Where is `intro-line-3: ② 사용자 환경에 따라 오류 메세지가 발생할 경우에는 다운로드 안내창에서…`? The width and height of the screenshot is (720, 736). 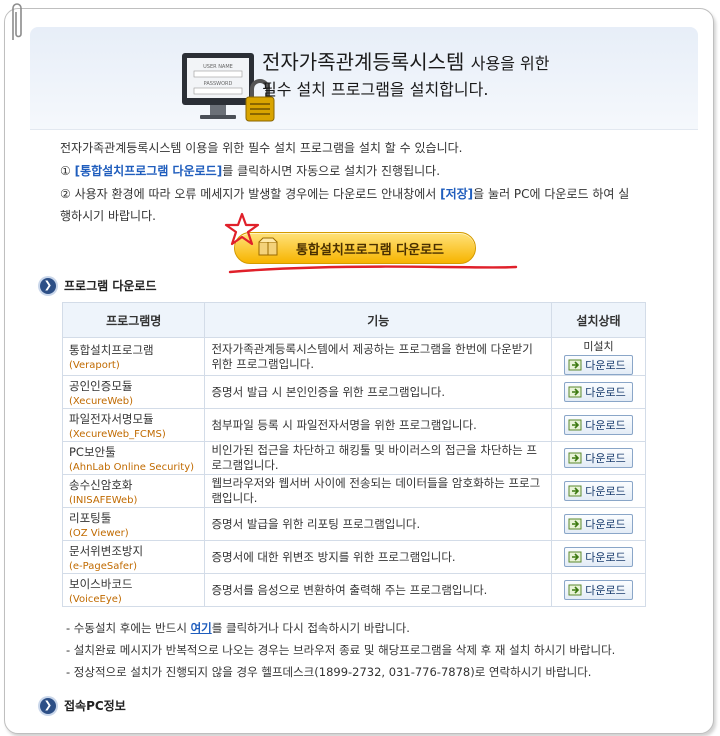 intro-line-3: ② 사용자 환경에 따라 오류 메세지가 발생할 경우에는 다운로드 안내창에서… is located at coordinates (344, 193).